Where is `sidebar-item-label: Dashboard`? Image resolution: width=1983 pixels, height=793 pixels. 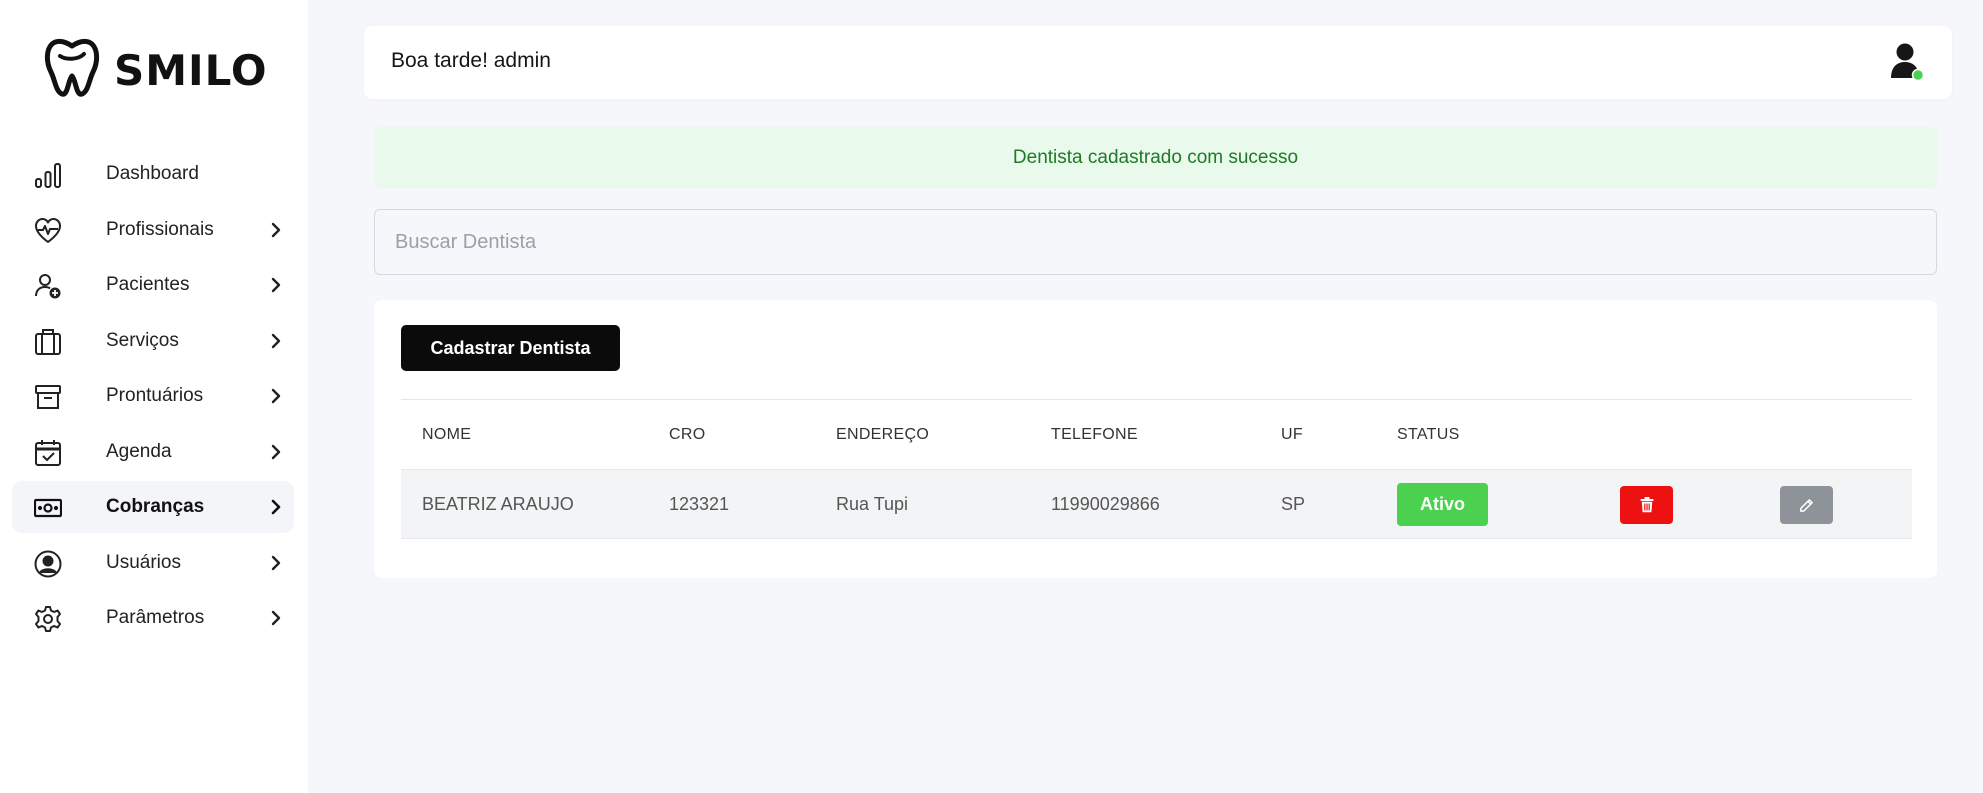
sidebar-item-label: Dashboard is located at coordinates (152, 173).